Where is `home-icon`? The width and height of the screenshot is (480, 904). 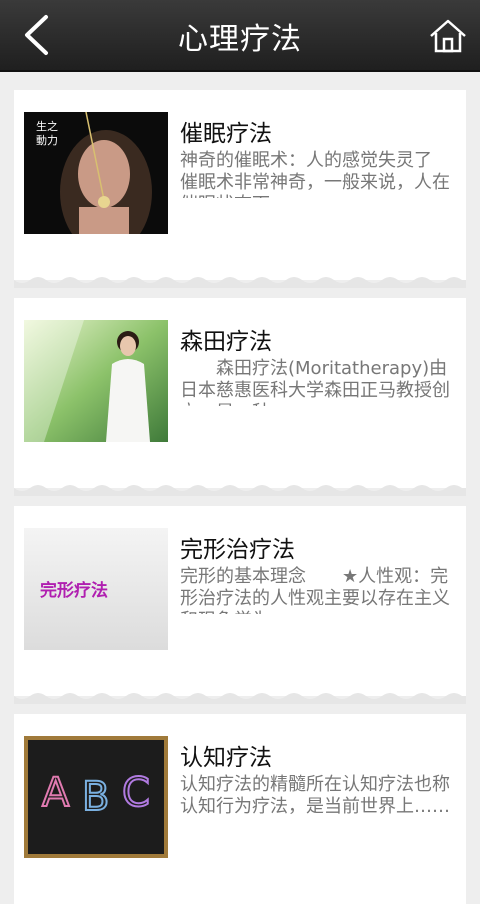
home-icon is located at coordinates (448, 36).